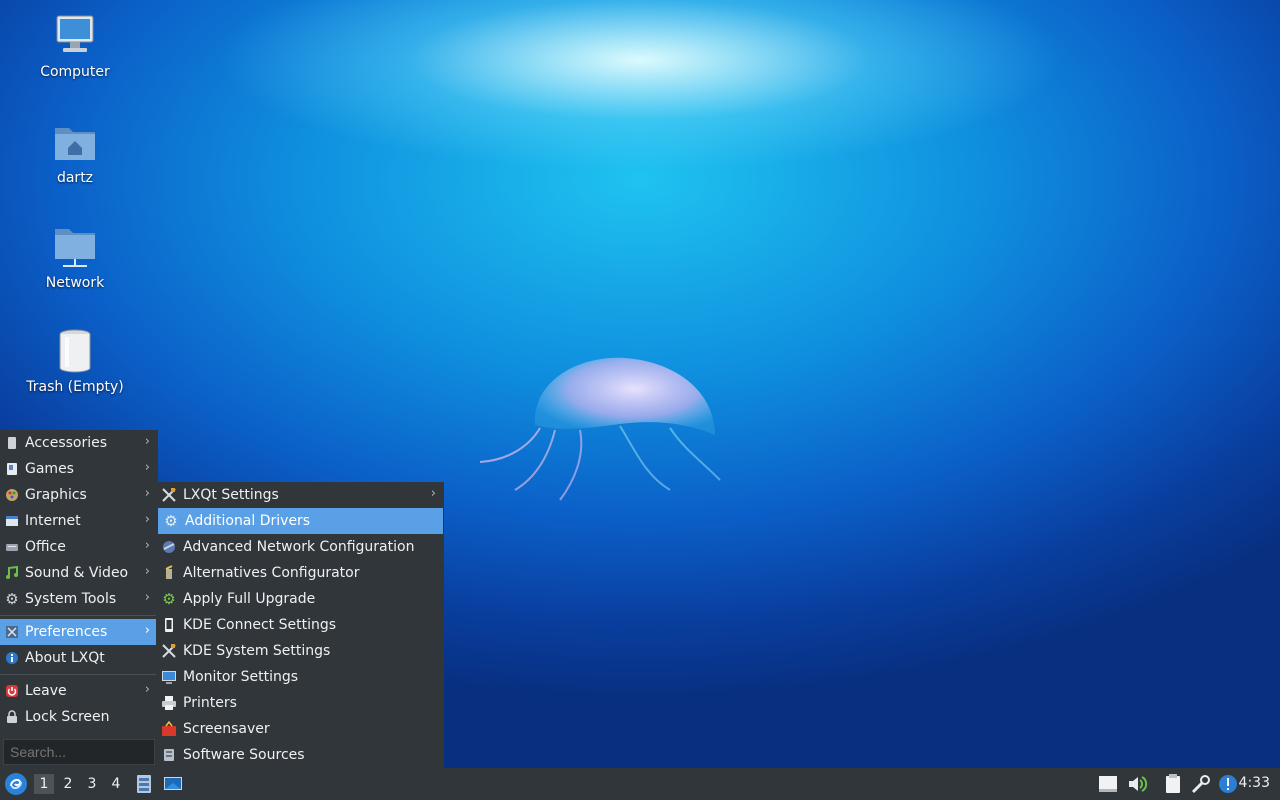 This screenshot has width=1280, height=800. What do you see at coordinates (1108, 784) in the screenshot?
I see `notes-tray-icon` at bounding box center [1108, 784].